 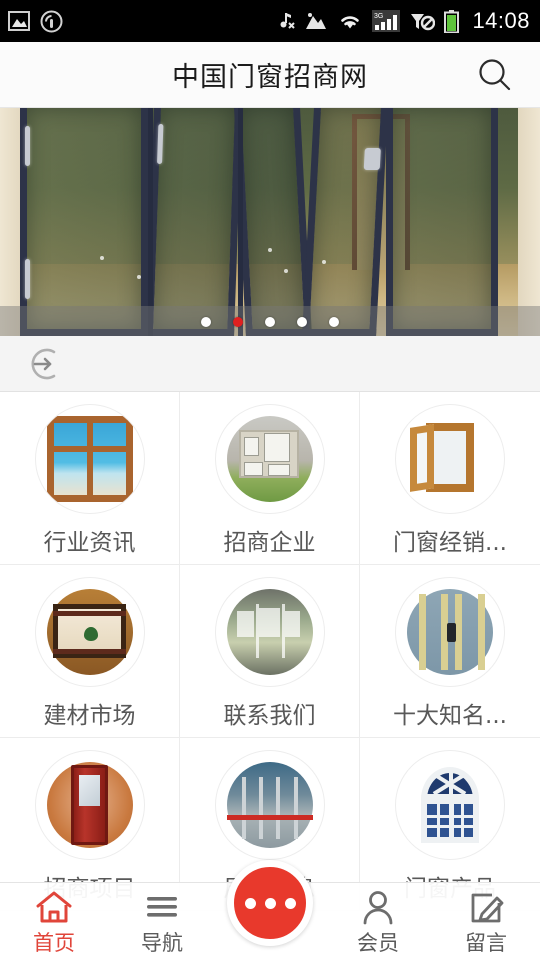 I want to click on page-title: 中国门窗招商网, so click(x=270, y=77).